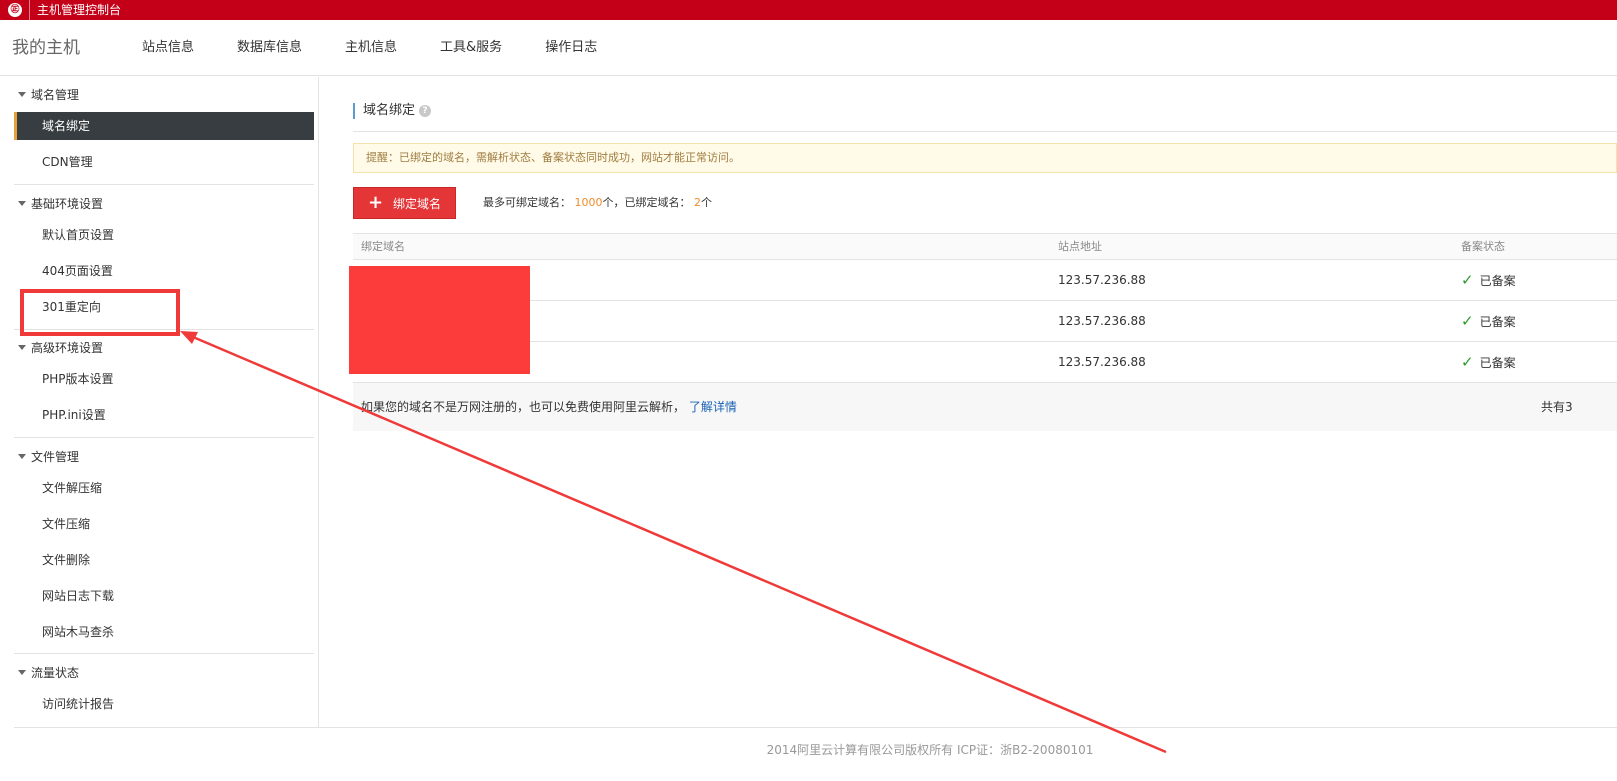  Describe the element at coordinates (375, 202) in the screenshot. I see `plus-icon: +` at that location.